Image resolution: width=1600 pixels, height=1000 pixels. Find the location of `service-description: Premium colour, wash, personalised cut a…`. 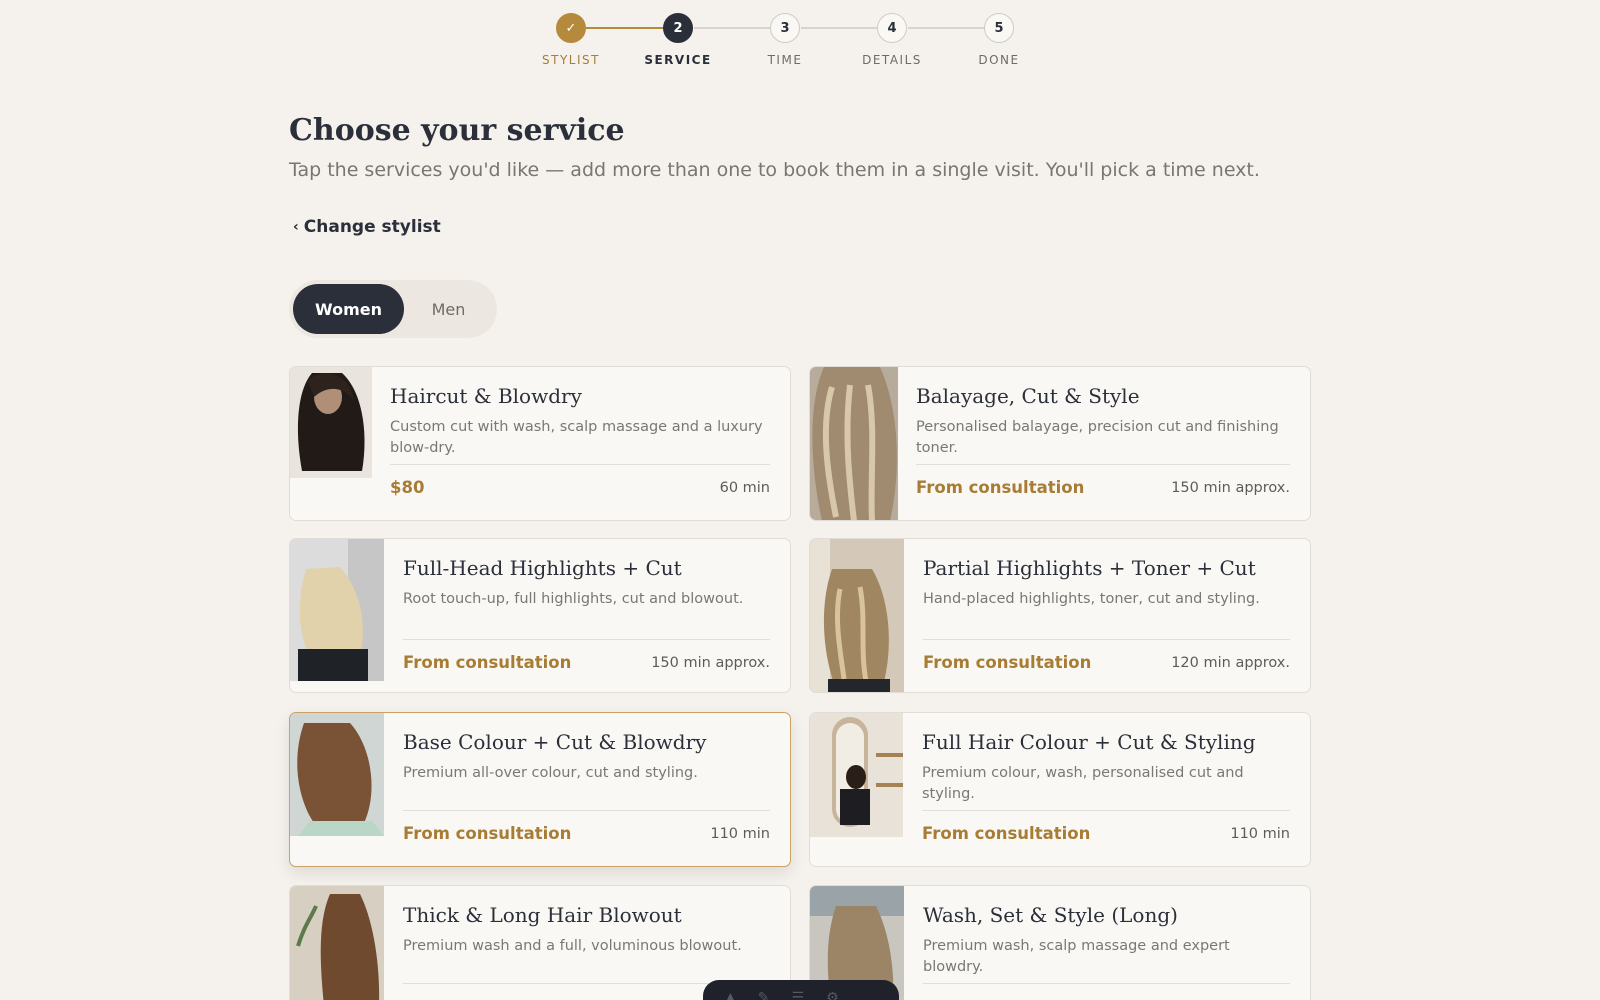

service-description: Premium colour, wash, personalised cut a… is located at coordinates (1083, 783).